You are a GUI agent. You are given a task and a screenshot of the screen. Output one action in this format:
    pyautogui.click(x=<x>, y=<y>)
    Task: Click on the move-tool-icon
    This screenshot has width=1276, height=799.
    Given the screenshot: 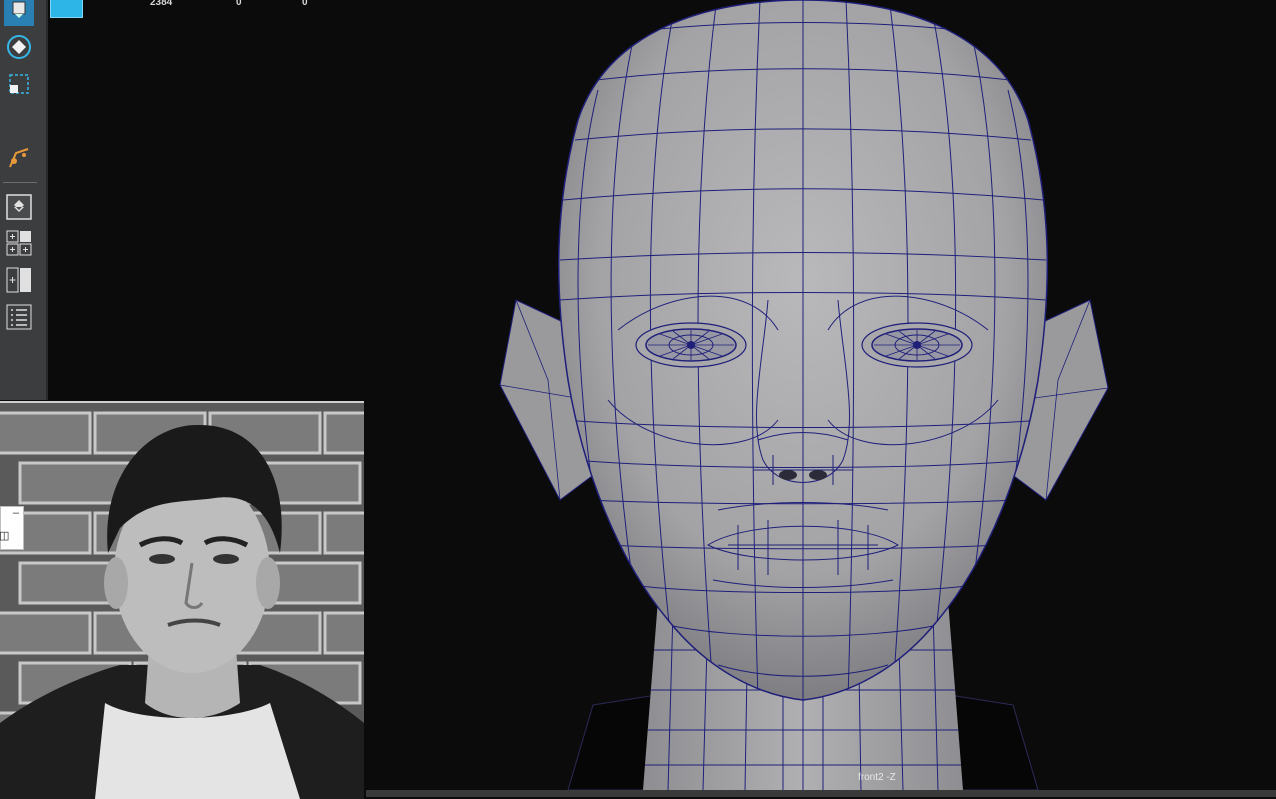 What is the action you would take?
    pyautogui.click(x=19, y=13)
    